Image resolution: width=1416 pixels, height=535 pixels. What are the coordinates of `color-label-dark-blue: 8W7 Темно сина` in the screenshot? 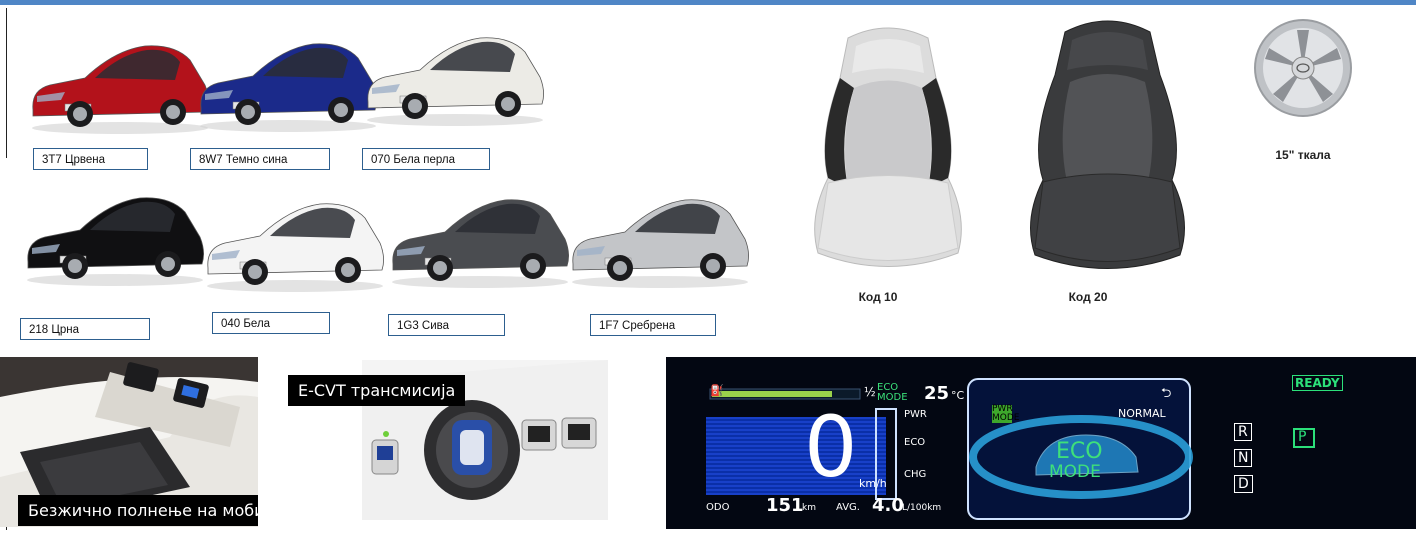 It's located at (260, 159).